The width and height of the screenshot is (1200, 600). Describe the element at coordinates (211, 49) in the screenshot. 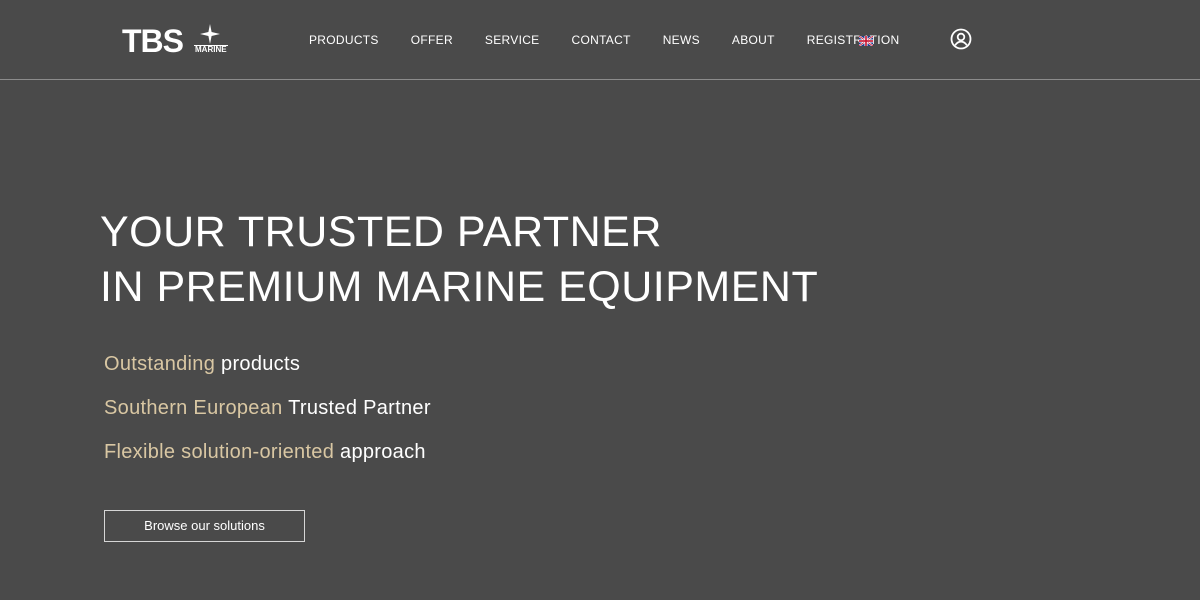

I see `logo-subtext: MARINE` at that location.